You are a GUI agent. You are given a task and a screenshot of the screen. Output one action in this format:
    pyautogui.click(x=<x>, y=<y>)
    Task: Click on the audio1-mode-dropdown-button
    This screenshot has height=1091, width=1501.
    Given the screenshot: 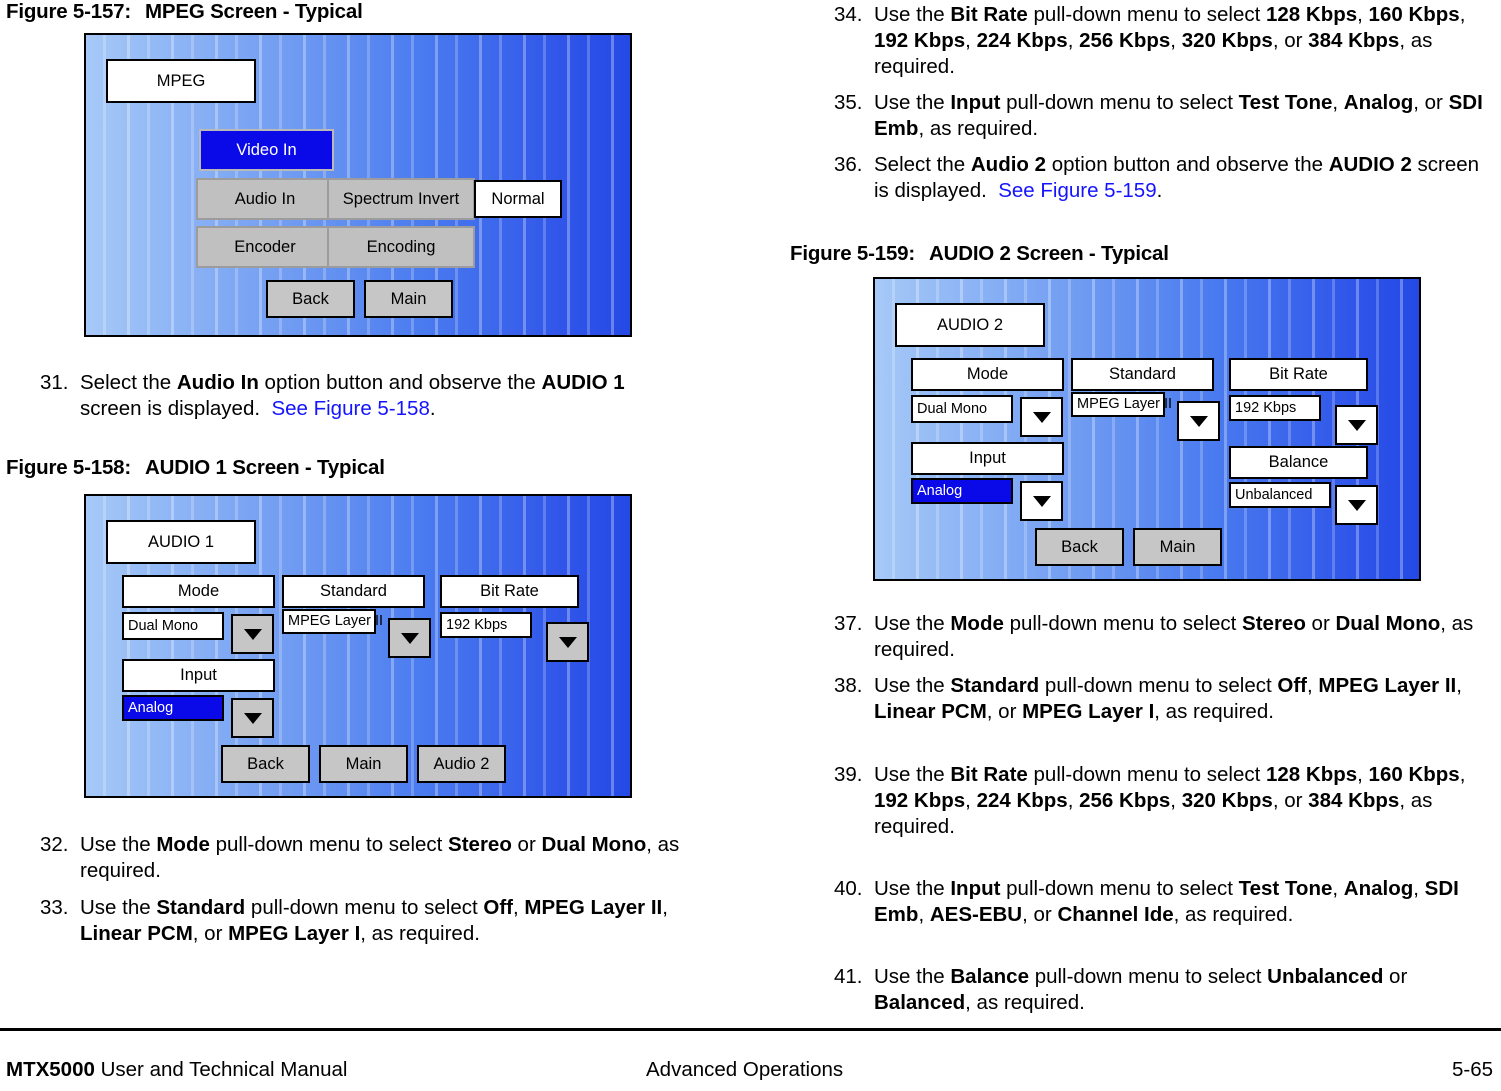 What is the action you would take?
    pyautogui.click(x=252, y=634)
    